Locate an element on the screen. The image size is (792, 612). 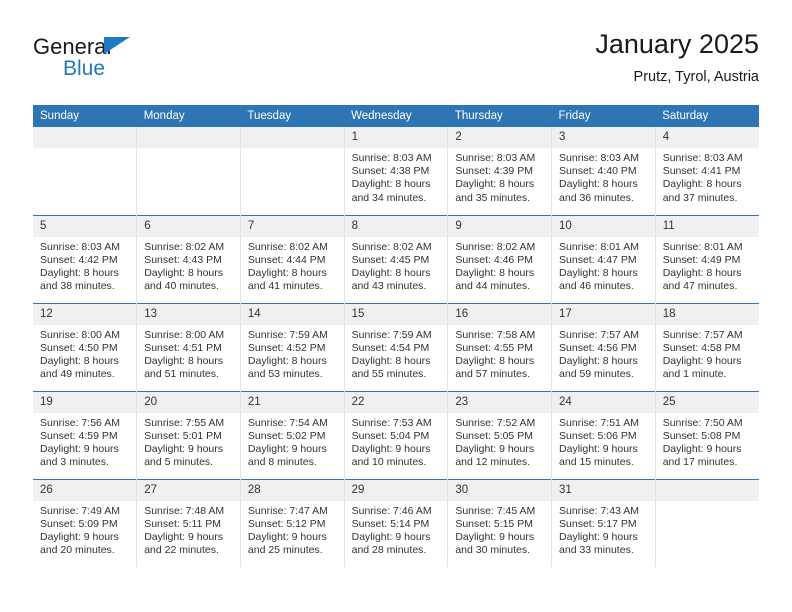
sunrise-time: Sunrise: 8:03 AM is located at coordinates (80, 246).